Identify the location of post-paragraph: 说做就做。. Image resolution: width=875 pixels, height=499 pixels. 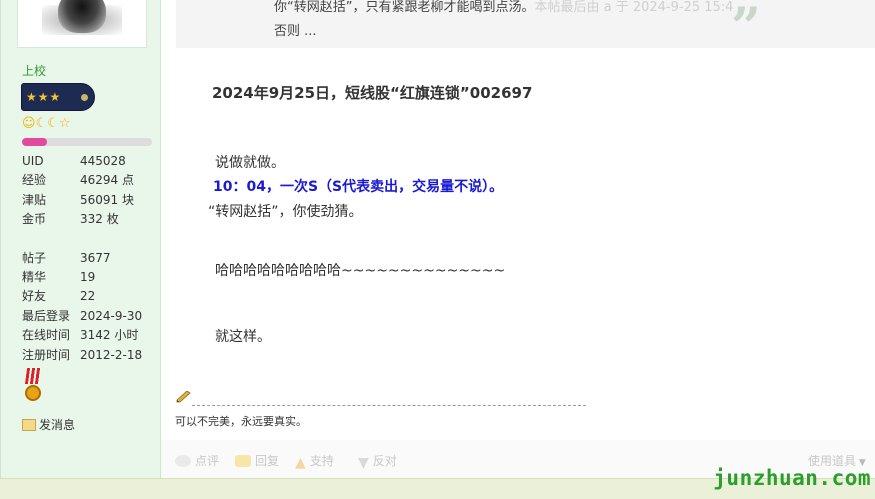
(250, 163).